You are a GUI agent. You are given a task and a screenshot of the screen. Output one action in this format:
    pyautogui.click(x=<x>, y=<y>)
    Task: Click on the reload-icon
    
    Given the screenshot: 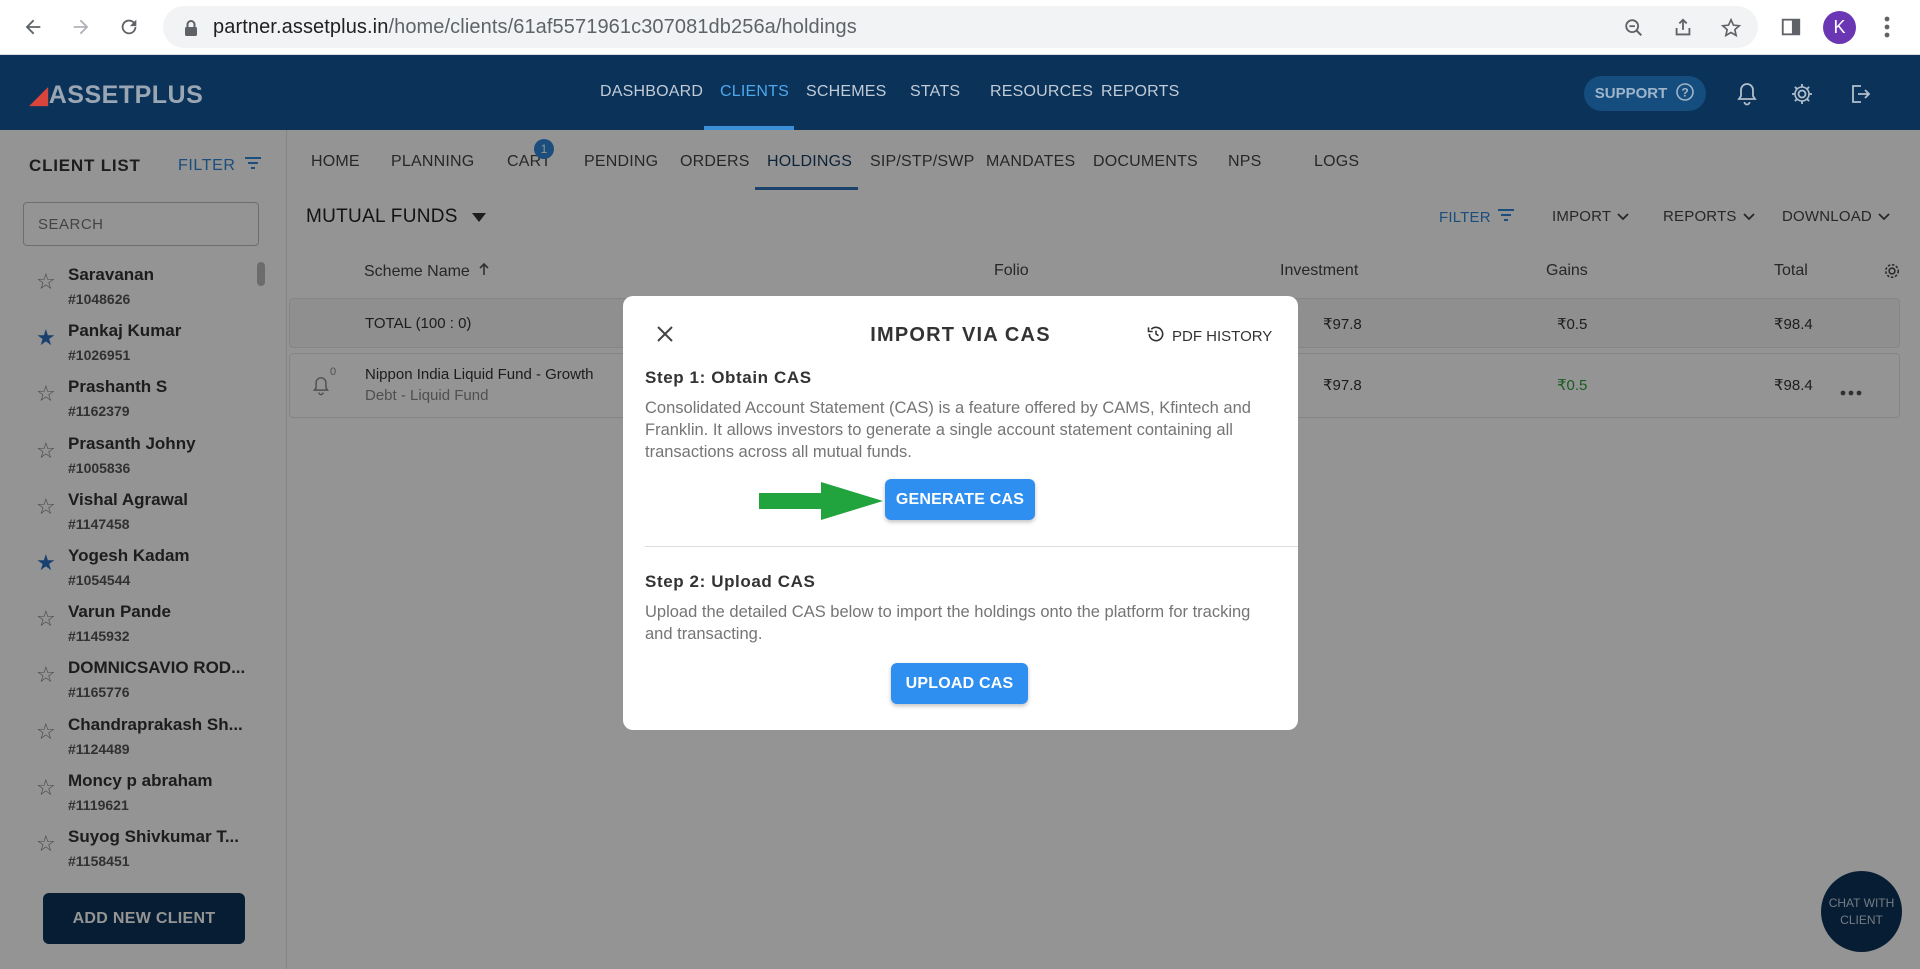 What is the action you would take?
    pyautogui.click(x=129, y=27)
    